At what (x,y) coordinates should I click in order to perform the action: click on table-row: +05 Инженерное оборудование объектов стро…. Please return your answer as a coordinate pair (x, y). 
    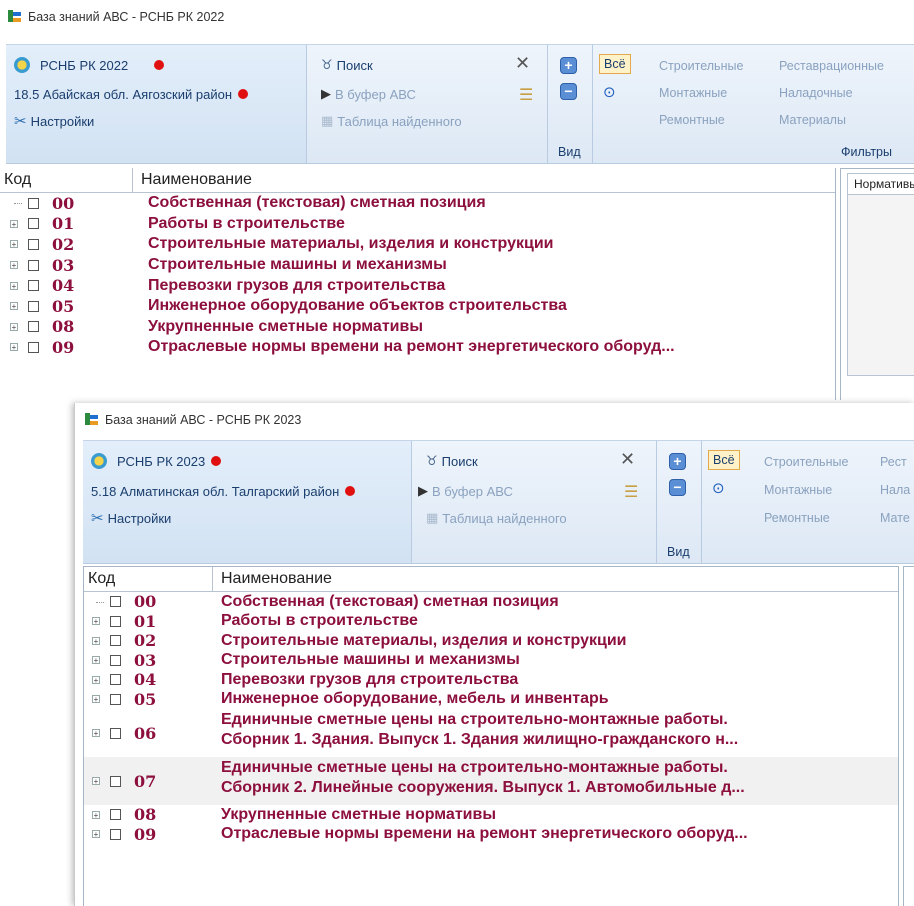
    Looking at the image, I should click on (417, 306).